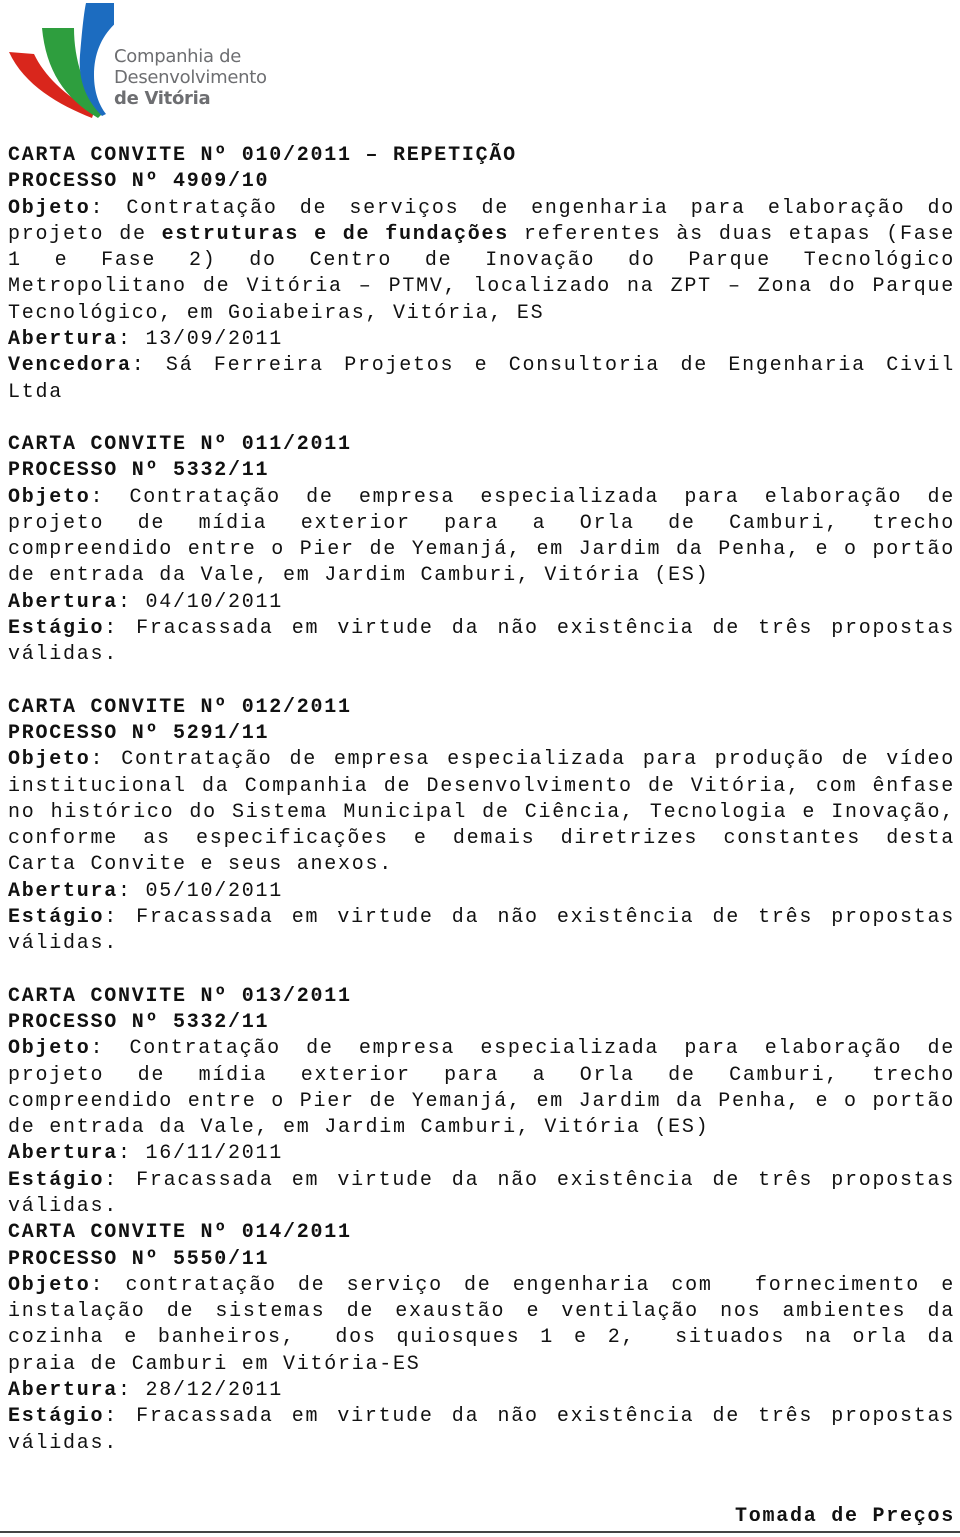 Image resolution: width=960 pixels, height=1537 pixels. I want to click on entry-abertura: Abertura: 16/11/2011, so click(146, 1154).